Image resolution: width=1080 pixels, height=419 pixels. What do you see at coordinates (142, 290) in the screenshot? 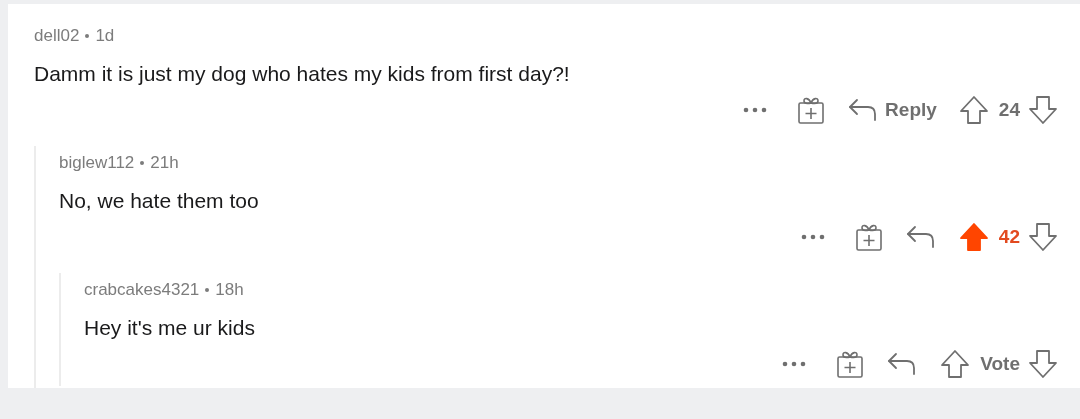
I see `author-name: crabcakes4321` at bounding box center [142, 290].